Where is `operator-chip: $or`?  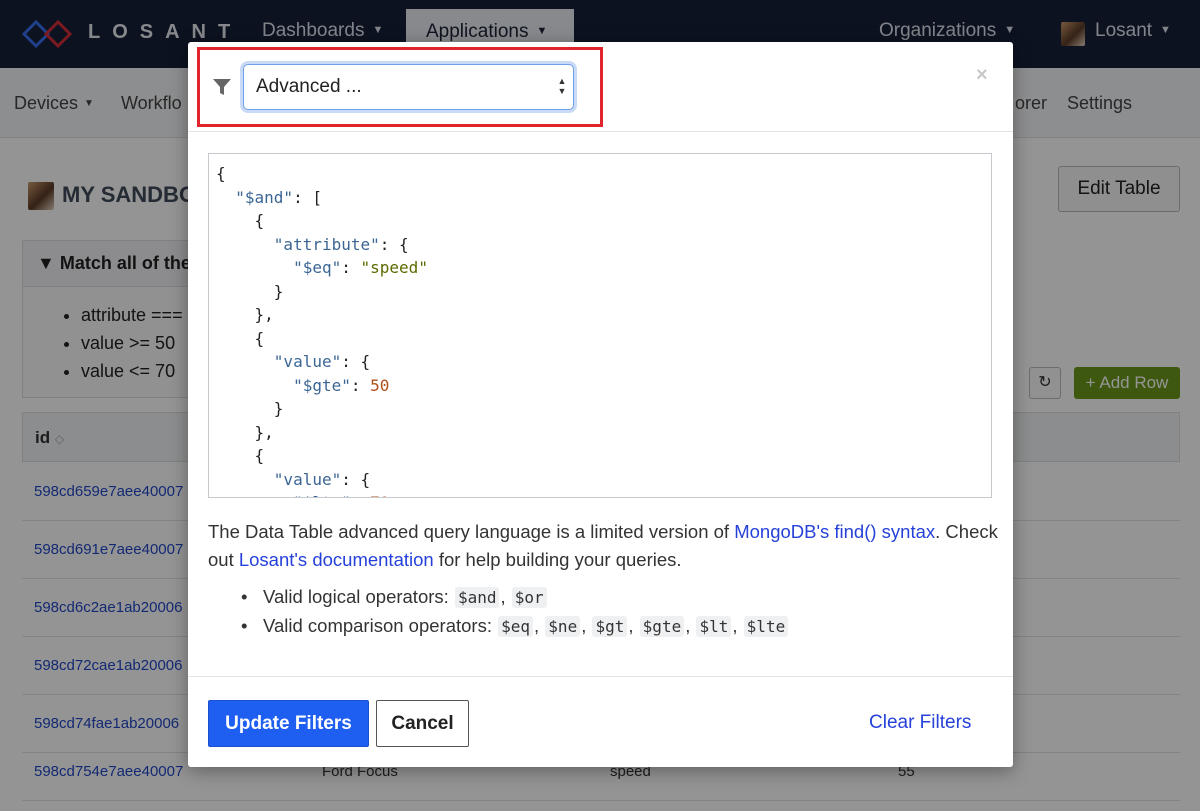 operator-chip: $or is located at coordinates (529, 597).